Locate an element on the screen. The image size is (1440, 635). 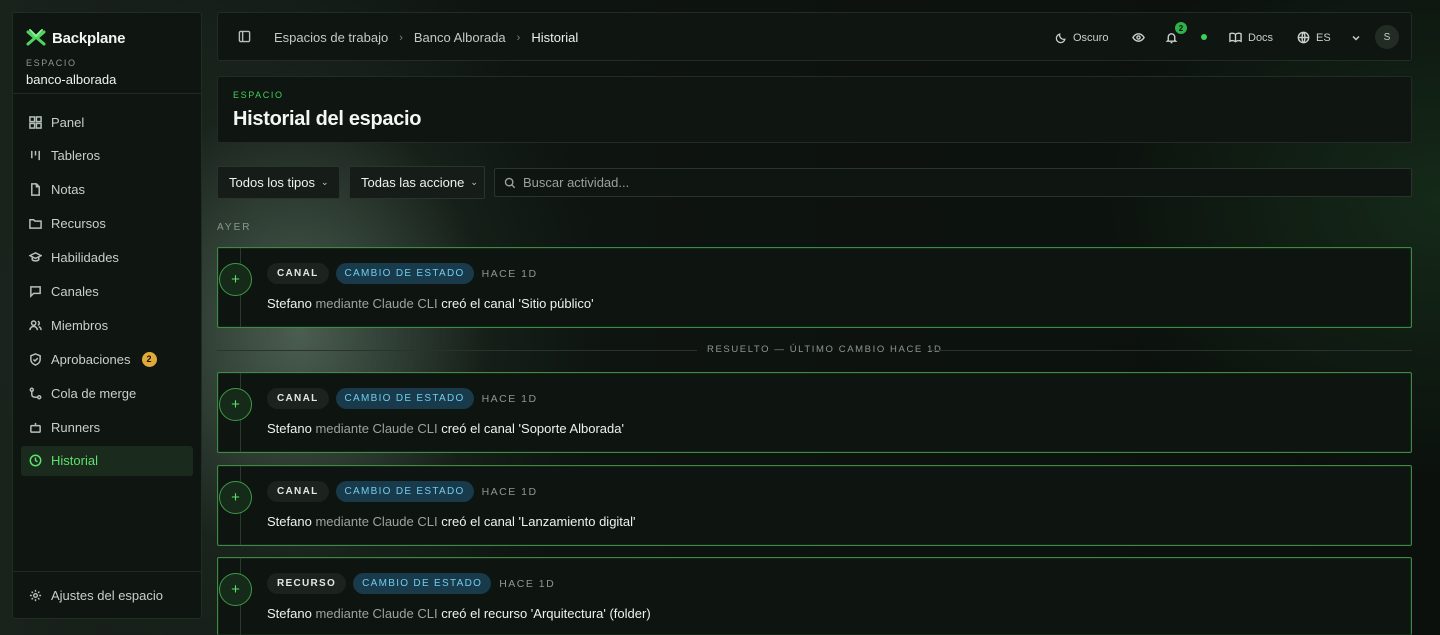
activity-tags: RECURSO CAMBIO DE ESTADO HACE 1D is located at coordinates (411, 583).